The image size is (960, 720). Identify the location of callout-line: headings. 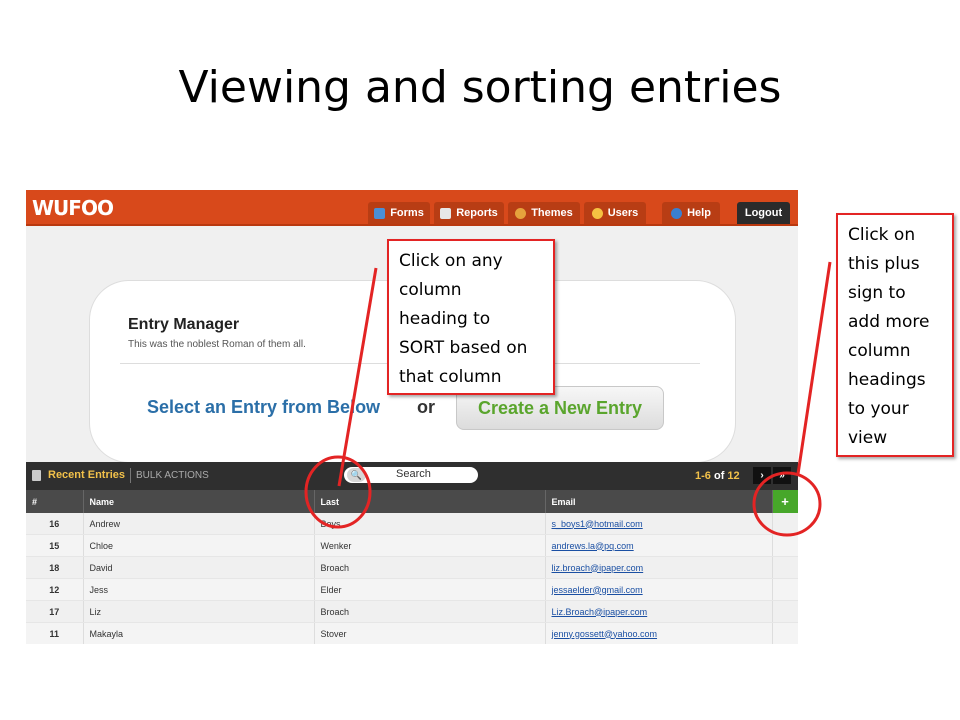
(887, 380).